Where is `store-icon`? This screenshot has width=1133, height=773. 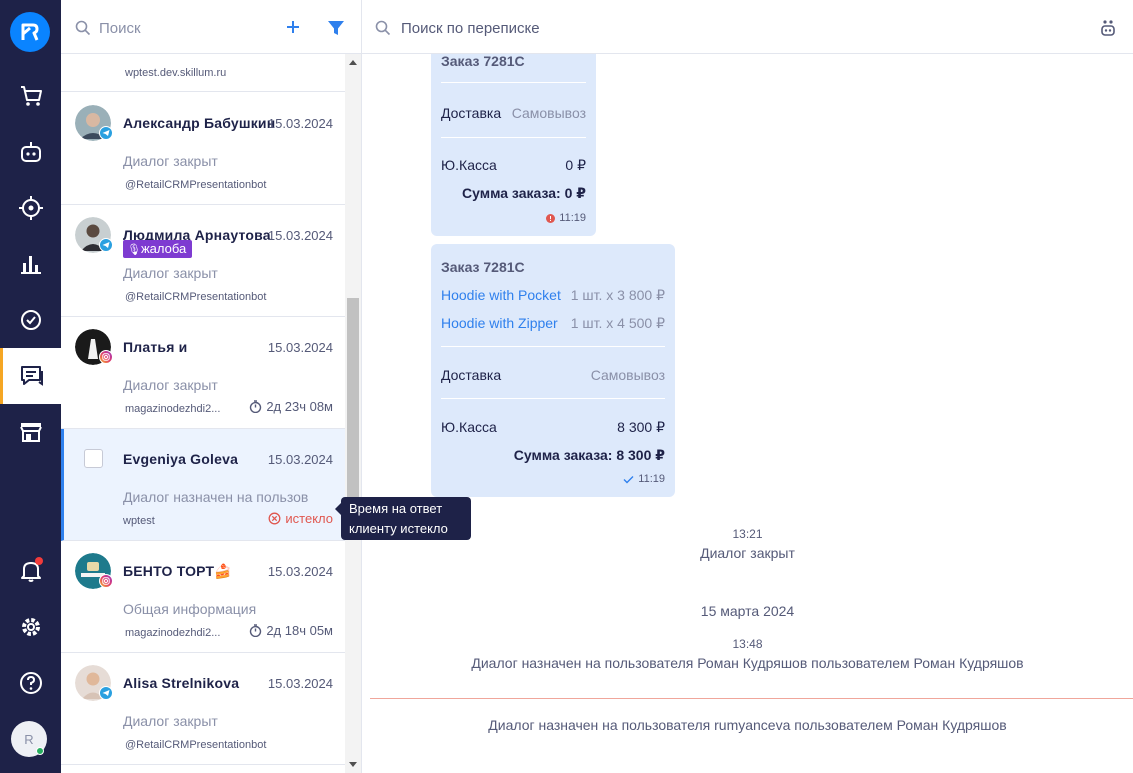 store-icon is located at coordinates (30, 432).